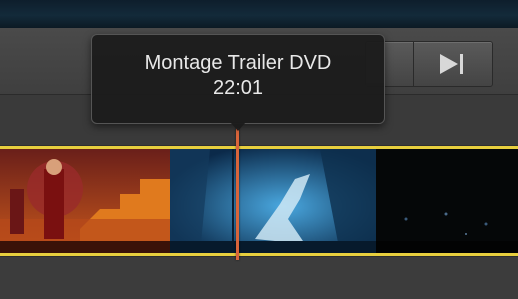 The width and height of the screenshot is (518, 299). What do you see at coordinates (86, 201) in the screenshot?
I see `clip-thumbnail-dancers` at bounding box center [86, 201].